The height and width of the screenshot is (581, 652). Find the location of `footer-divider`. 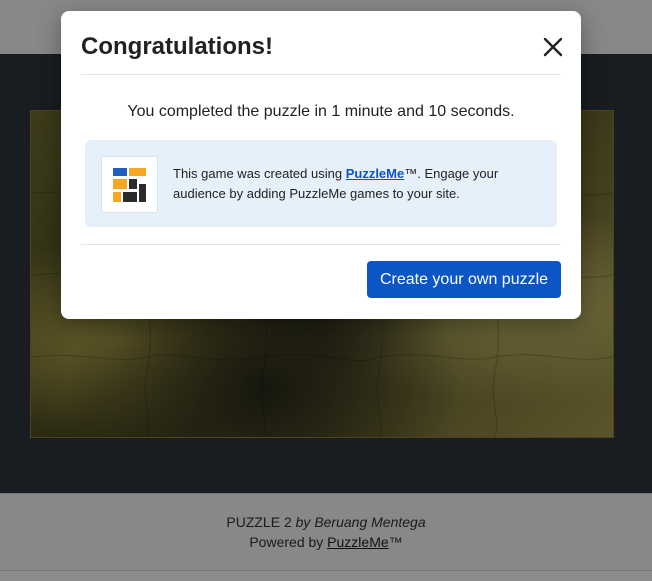

footer-divider is located at coordinates (321, 244).